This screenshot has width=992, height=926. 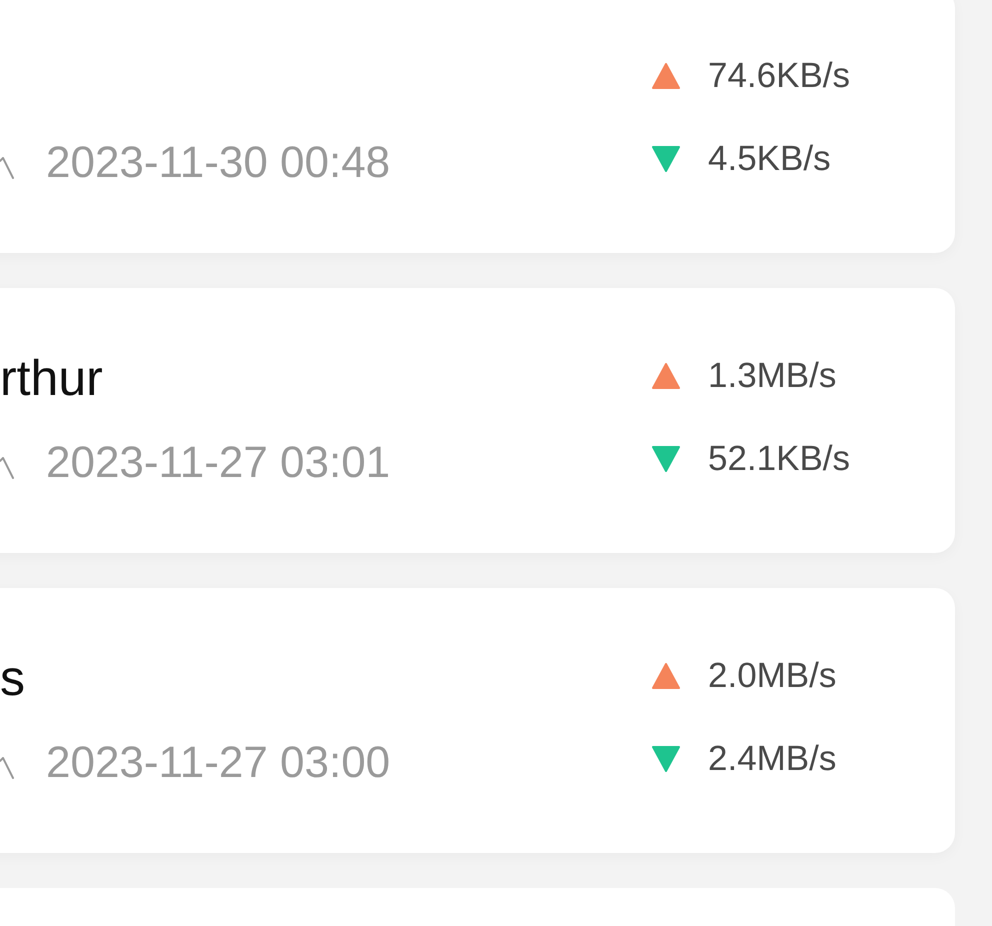 What do you see at coordinates (218, 763) in the screenshot?
I see `timestamp-text: 2023-11-27 03:00` at bounding box center [218, 763].